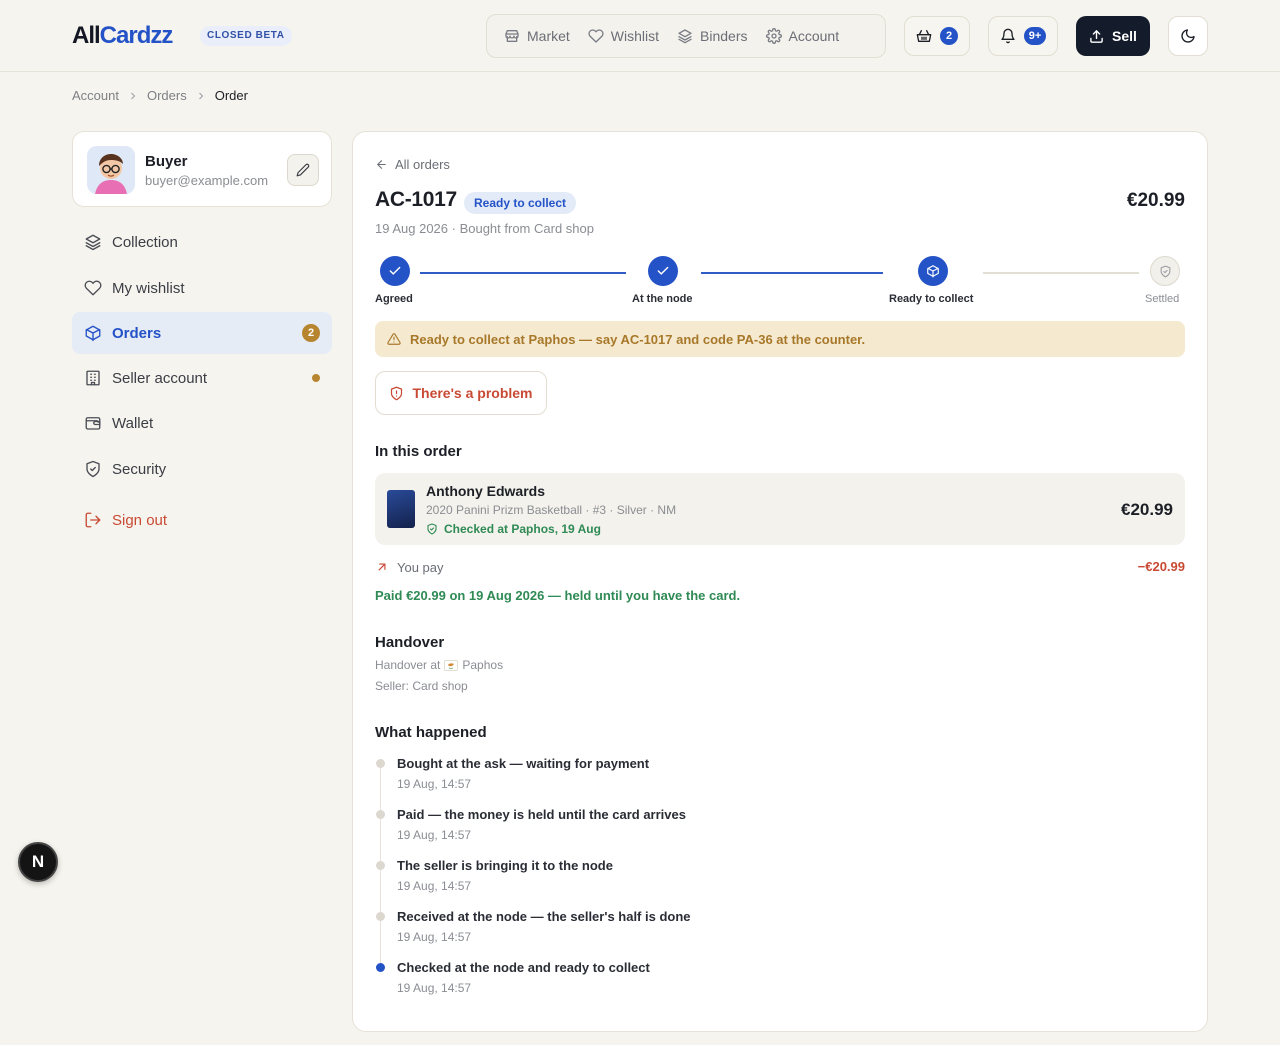  I want to click on step-at-node-indicator, so click(663, 271).